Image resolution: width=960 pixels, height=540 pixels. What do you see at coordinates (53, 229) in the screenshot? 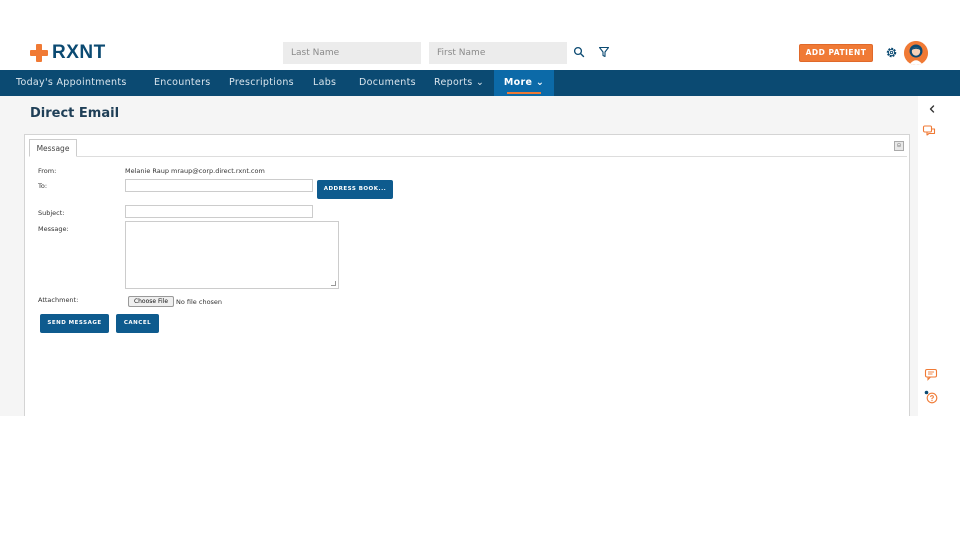
I see `message-label: Message:` at bounding box center [53, 229].